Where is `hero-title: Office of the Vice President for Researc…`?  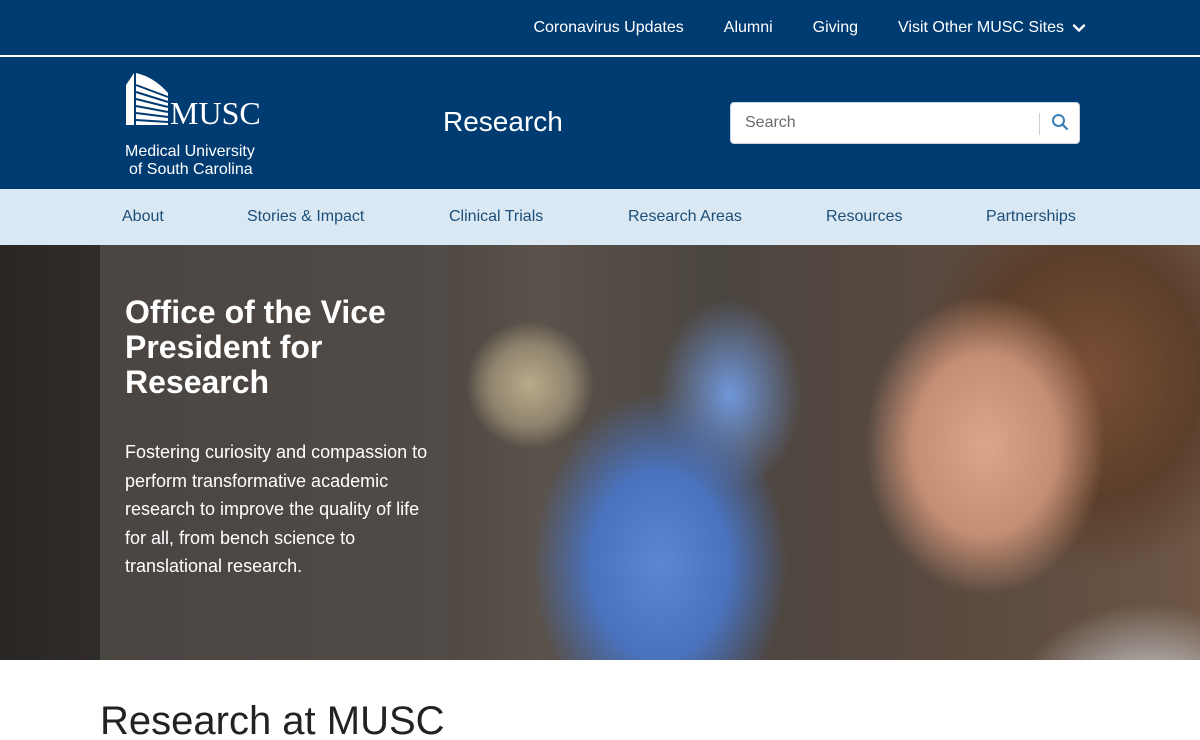 hero-title: Office of the Vice President for Researc… is located at coordinates (255, 347).